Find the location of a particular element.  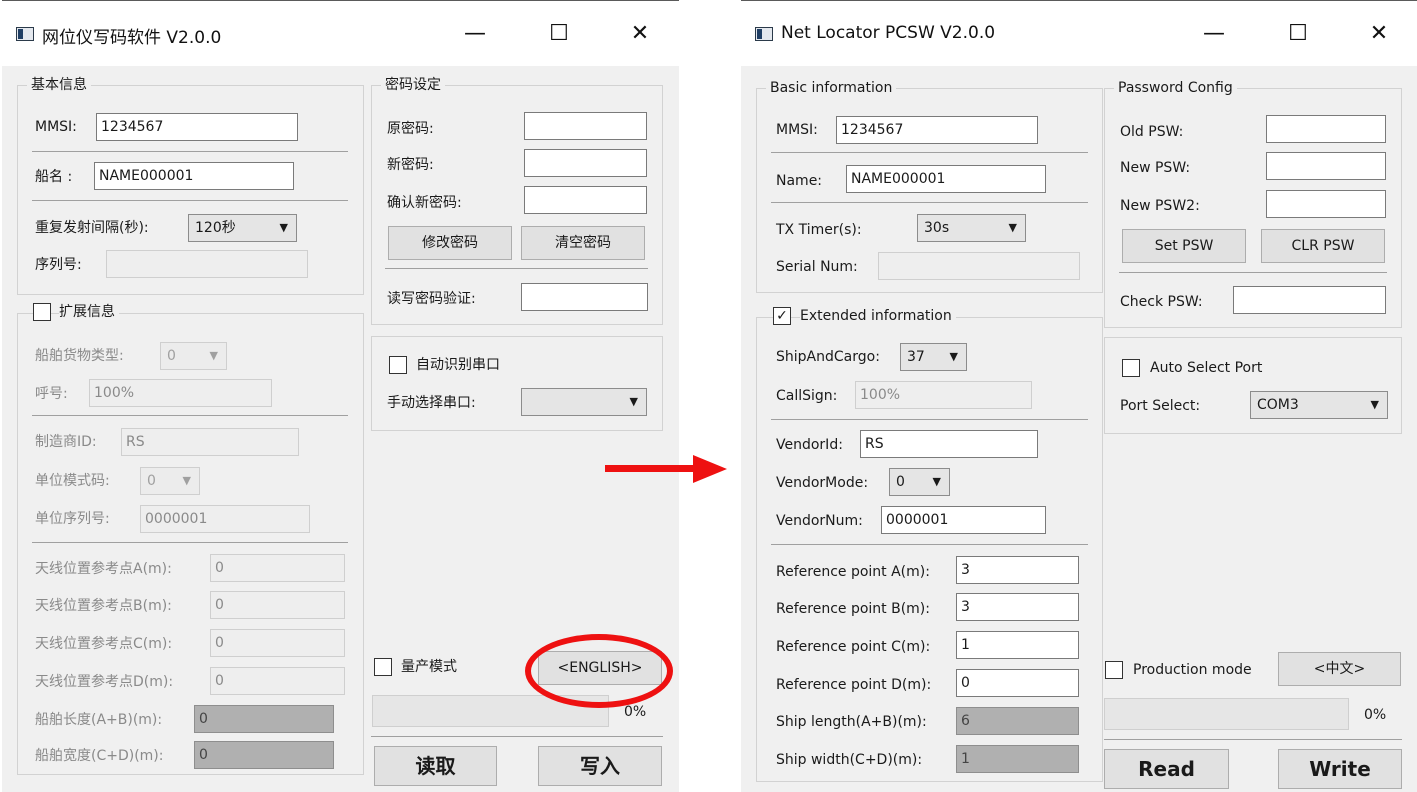

cargo-value: 37 is located at coordinates (916, 357).